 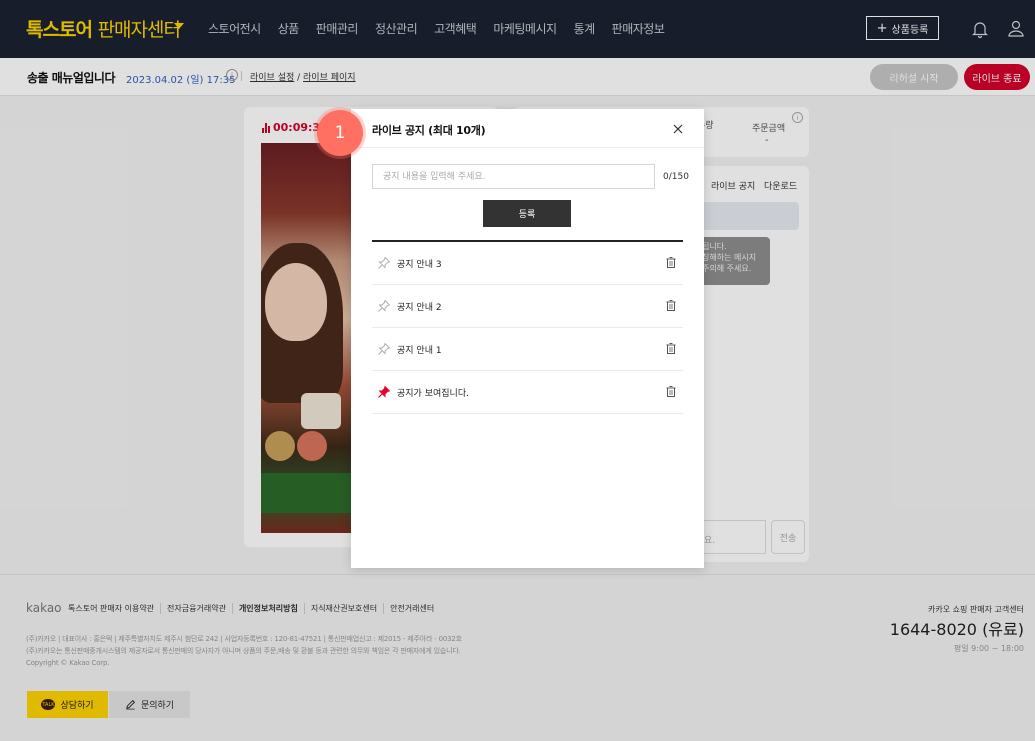 I want to click on pin-filled-icon, so click(x=384, y=392).